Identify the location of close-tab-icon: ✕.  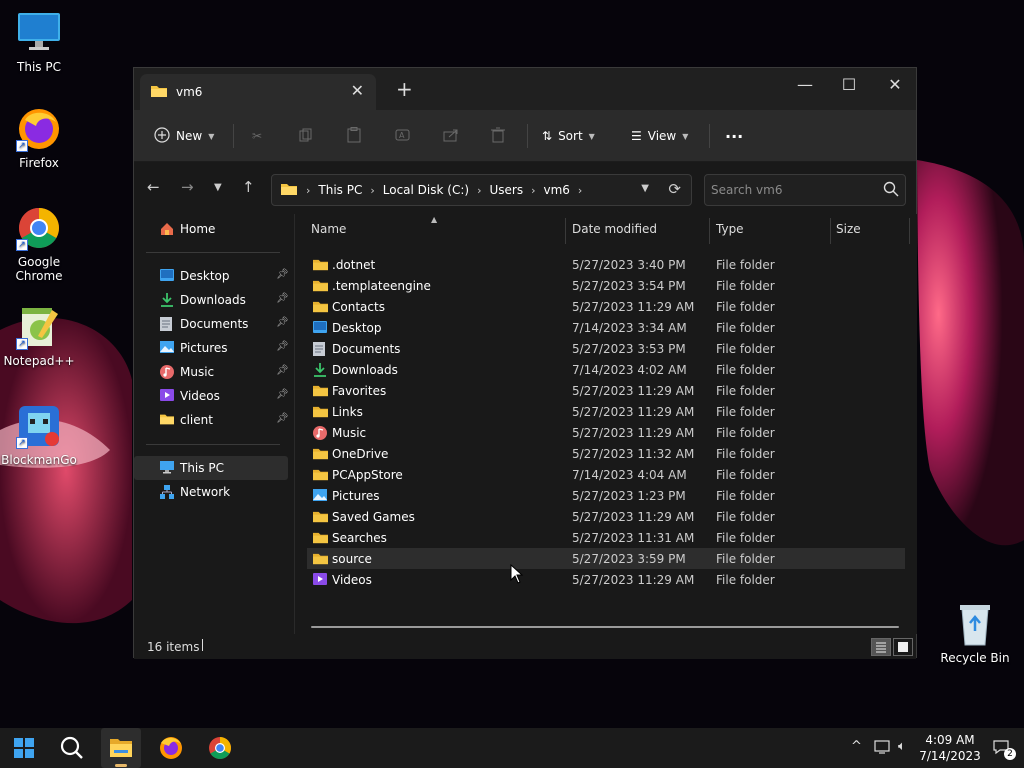
(357, 90).